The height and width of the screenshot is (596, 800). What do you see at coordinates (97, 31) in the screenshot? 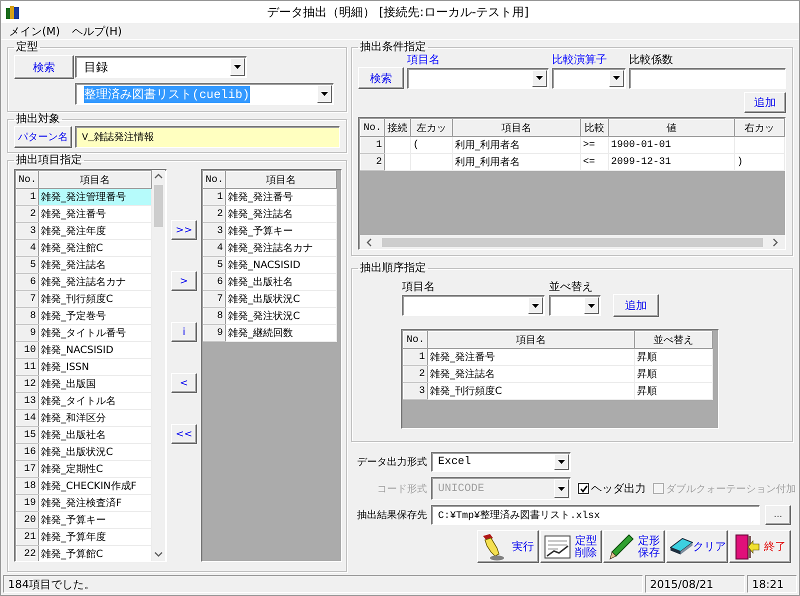
I see `menu-item: ヘルプ(H)` at bounding box center [97, 31].